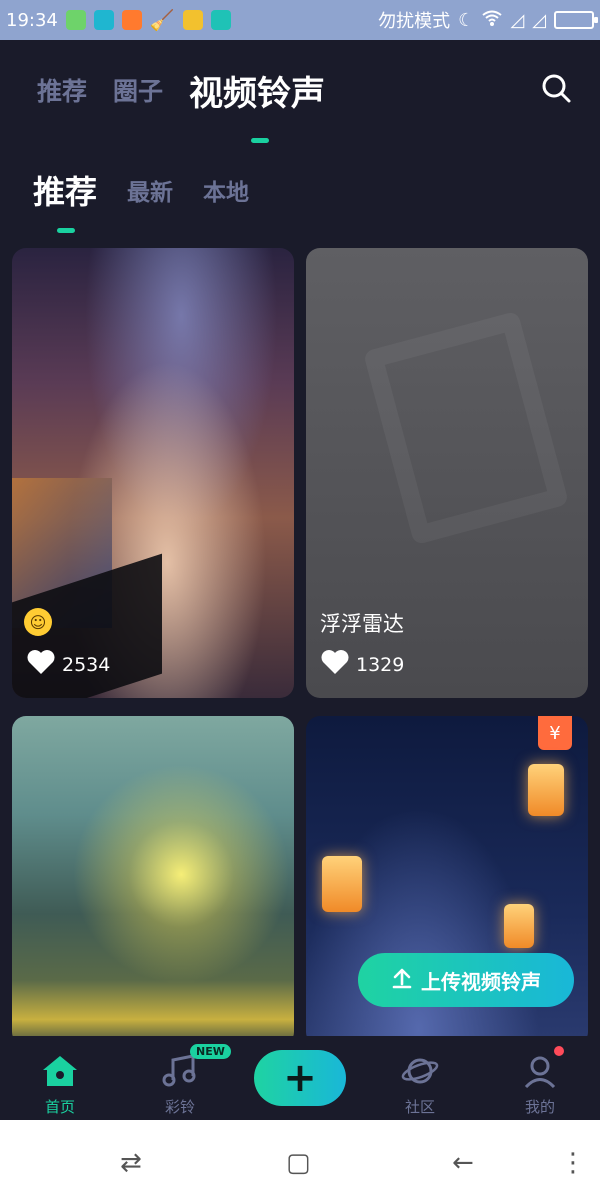  Describe the element at coordinates (300, 191) in the screenshot. I see `sub-nav: 推荐 最新 本地` at that location.